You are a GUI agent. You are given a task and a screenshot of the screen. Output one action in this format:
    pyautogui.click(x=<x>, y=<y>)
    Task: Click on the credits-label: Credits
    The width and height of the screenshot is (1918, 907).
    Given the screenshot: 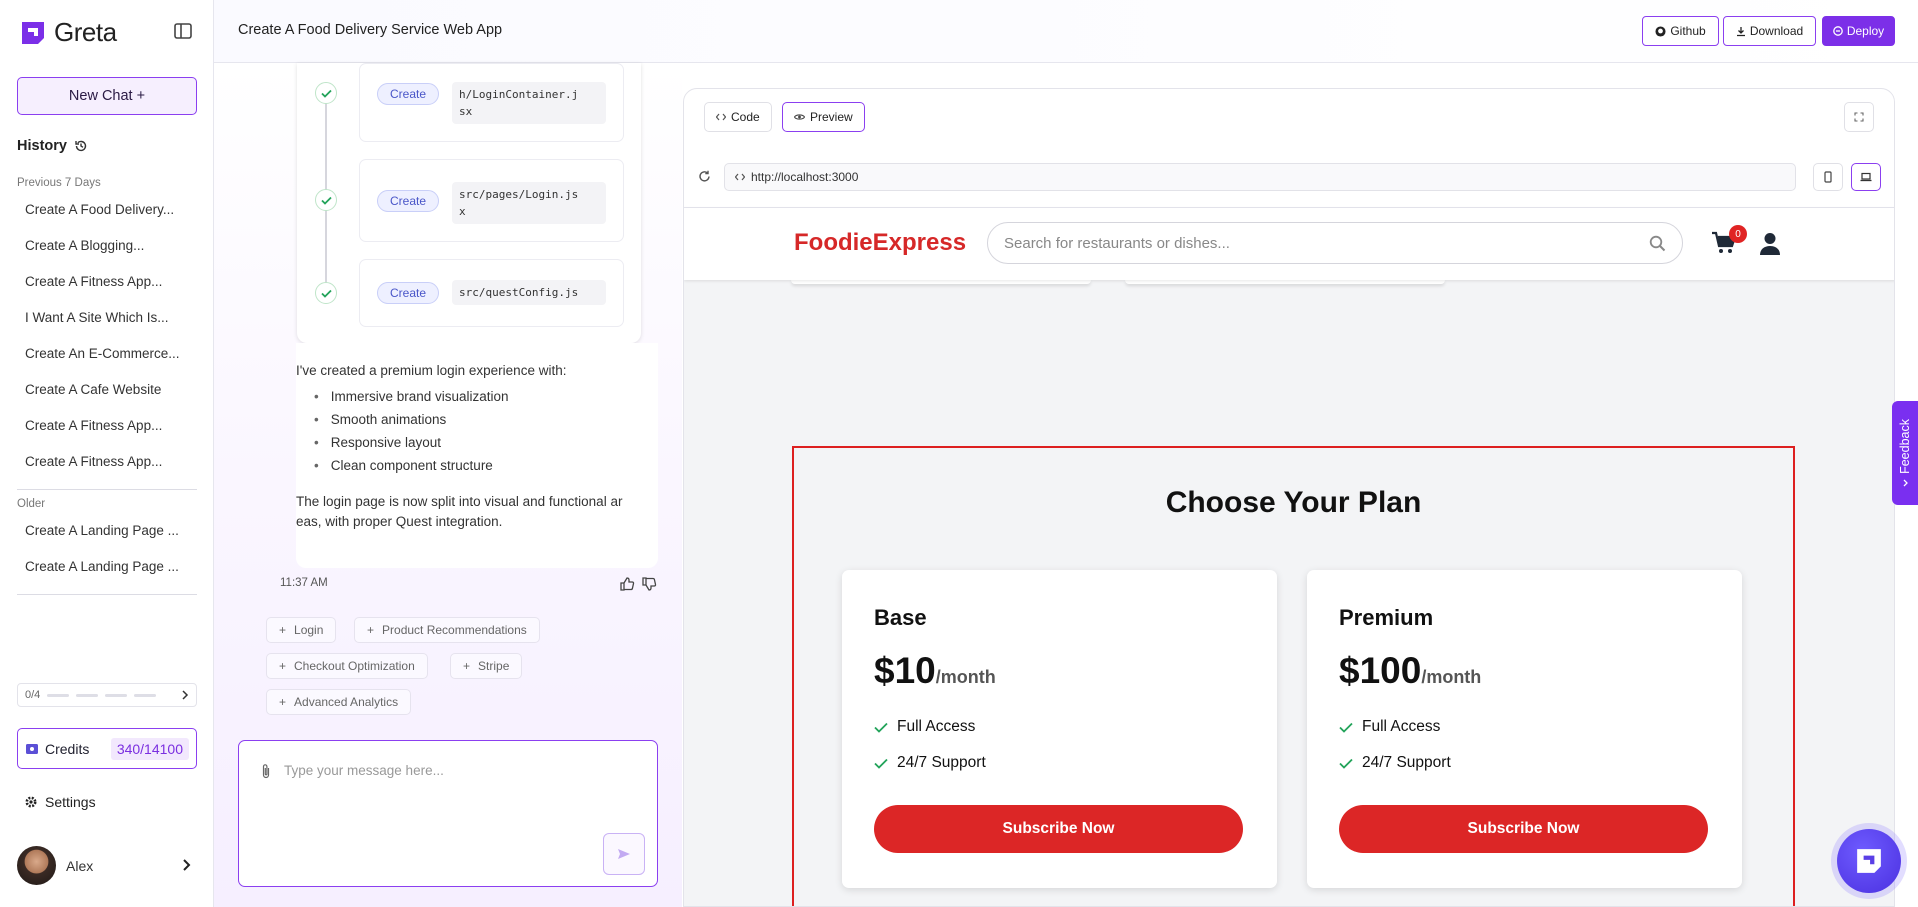 What is the action you would take?
    pyautogui.click(x=67, y=748)
    